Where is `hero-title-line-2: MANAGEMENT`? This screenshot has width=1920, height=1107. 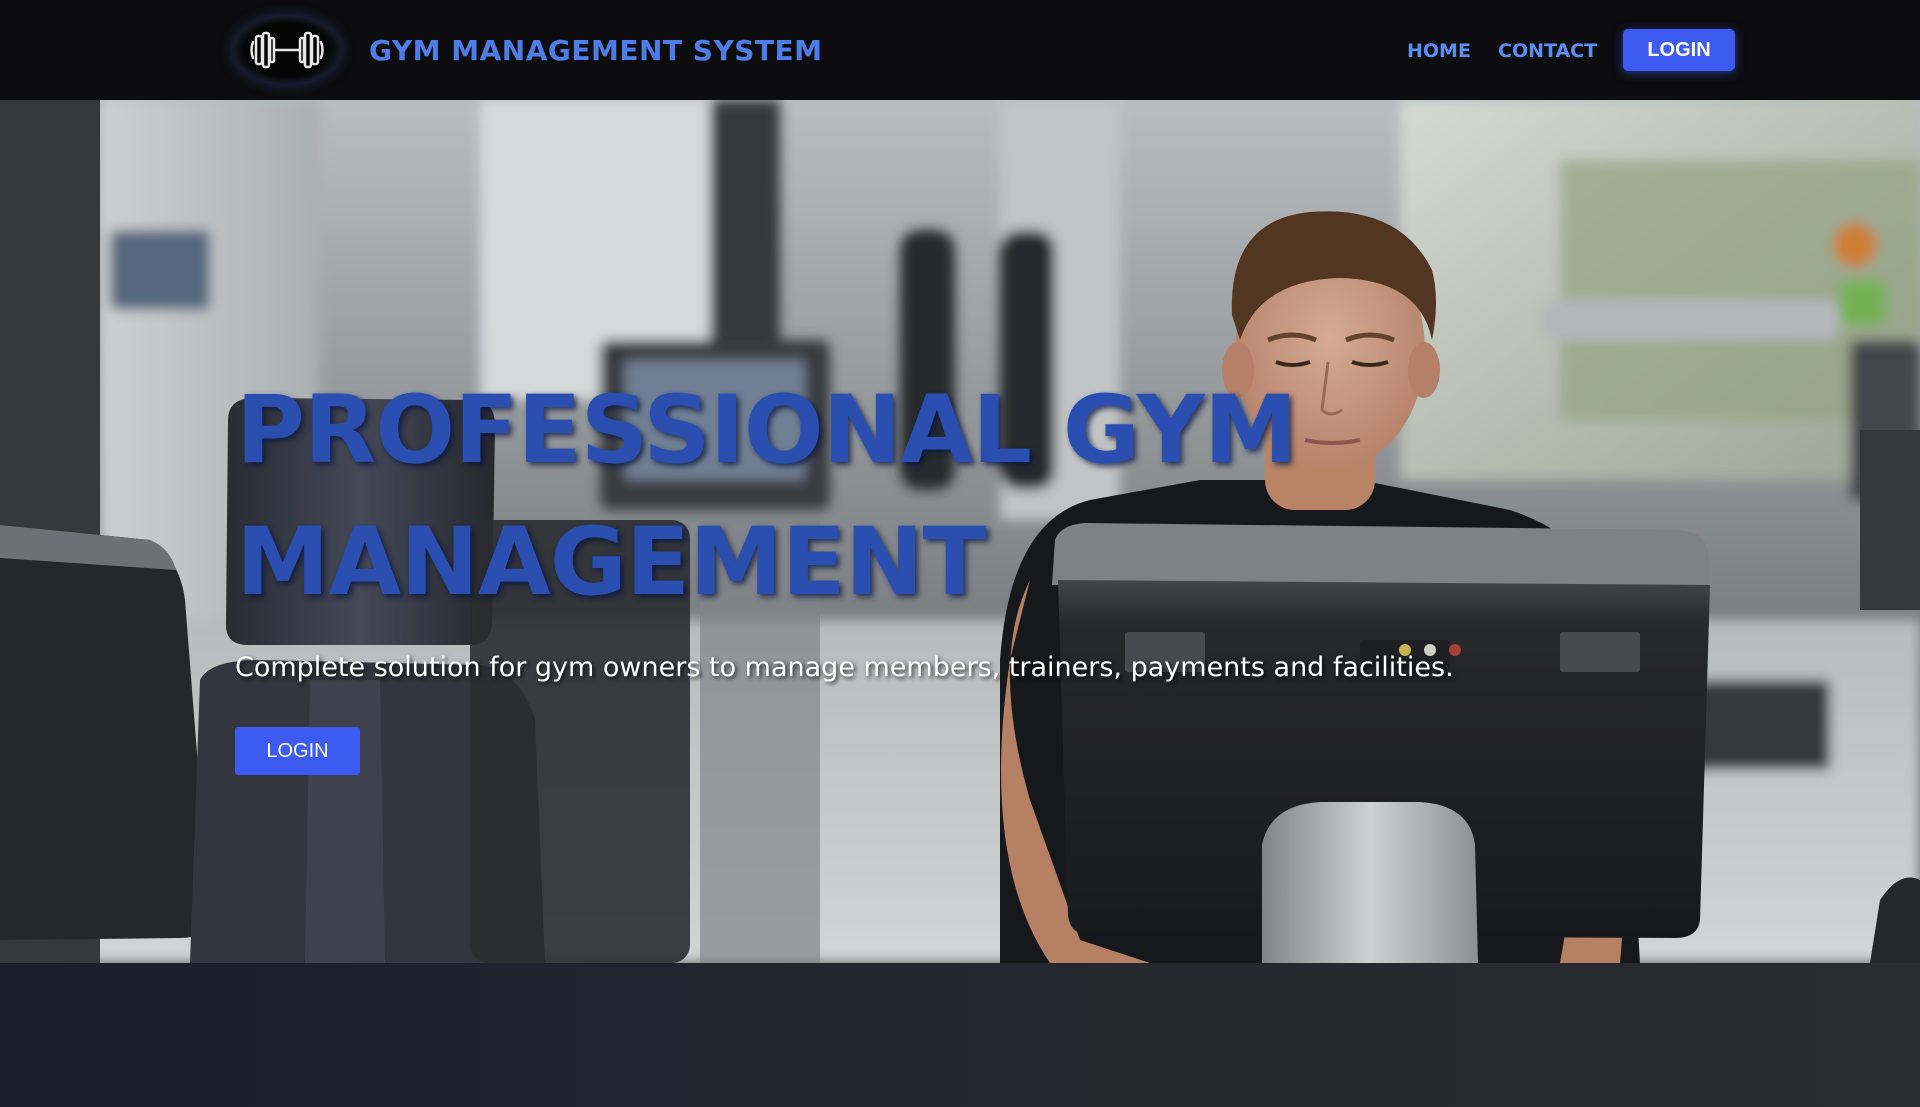
hero-title-line-2: MANAGEMENT is located at coordinates (611, 562).